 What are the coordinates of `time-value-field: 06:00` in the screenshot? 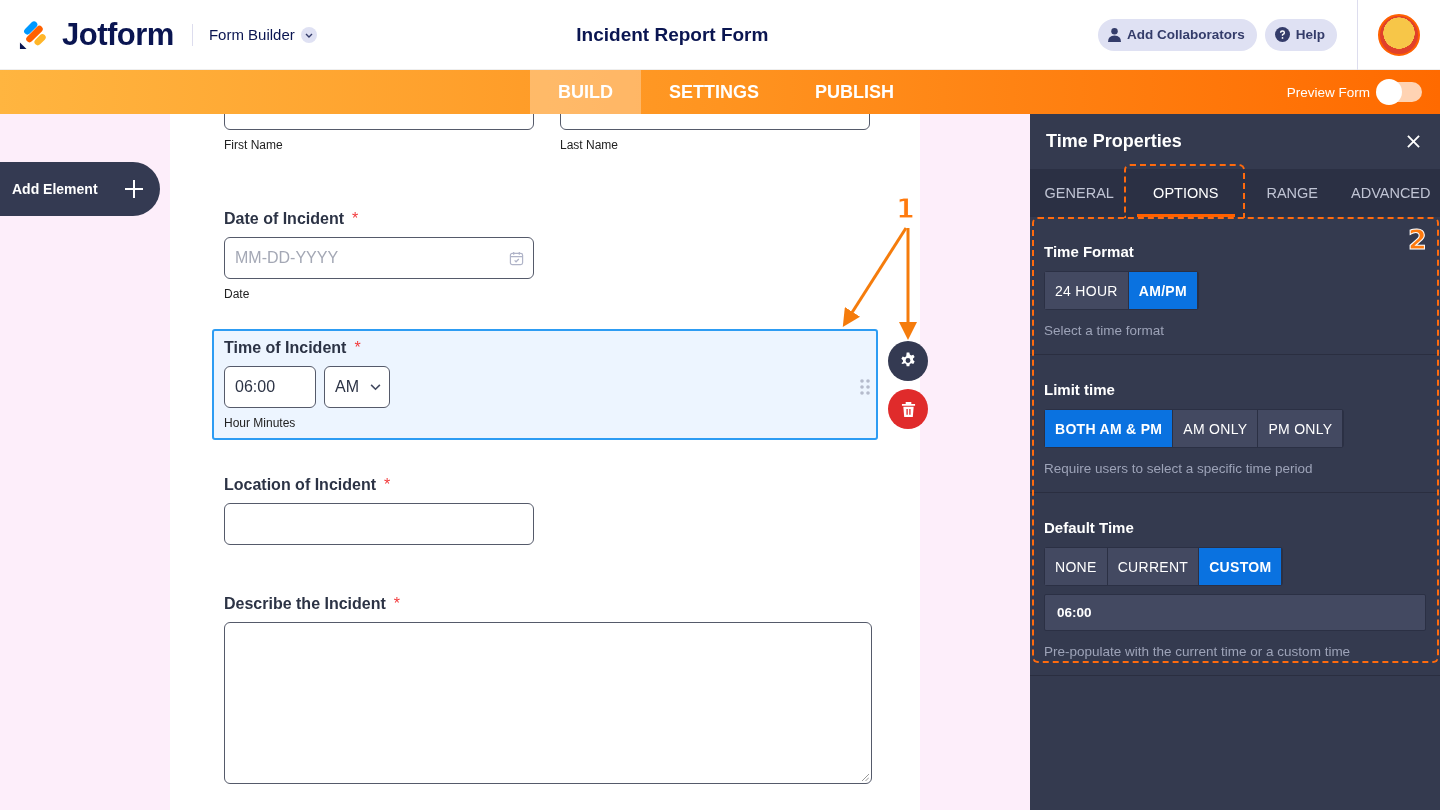 It's located at (1235, 612).